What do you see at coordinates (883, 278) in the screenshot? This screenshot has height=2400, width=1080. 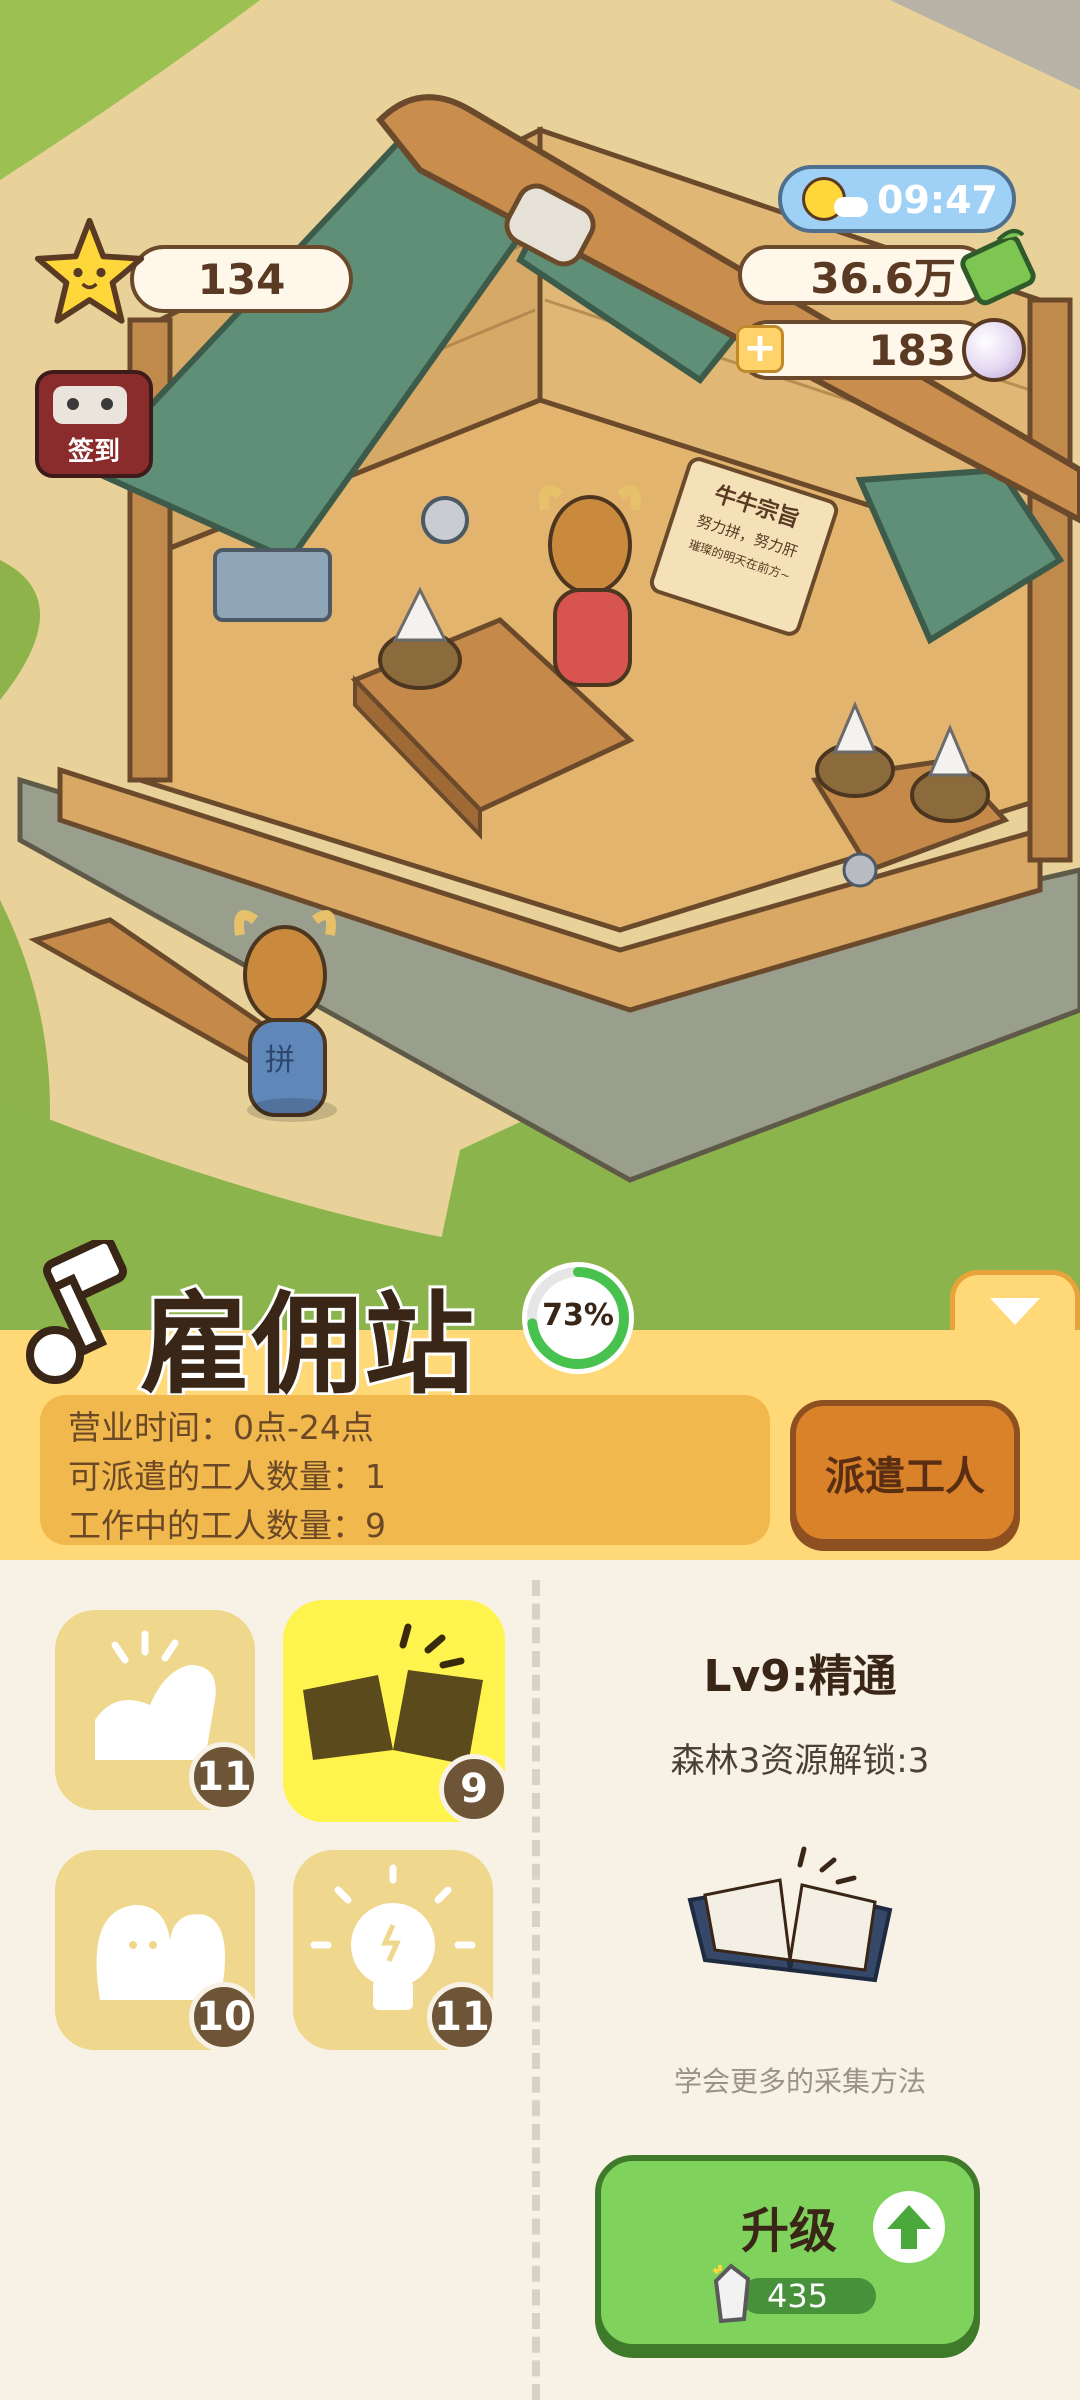 I see `money-amount: 36.6万` at bounding box center [883, 278].